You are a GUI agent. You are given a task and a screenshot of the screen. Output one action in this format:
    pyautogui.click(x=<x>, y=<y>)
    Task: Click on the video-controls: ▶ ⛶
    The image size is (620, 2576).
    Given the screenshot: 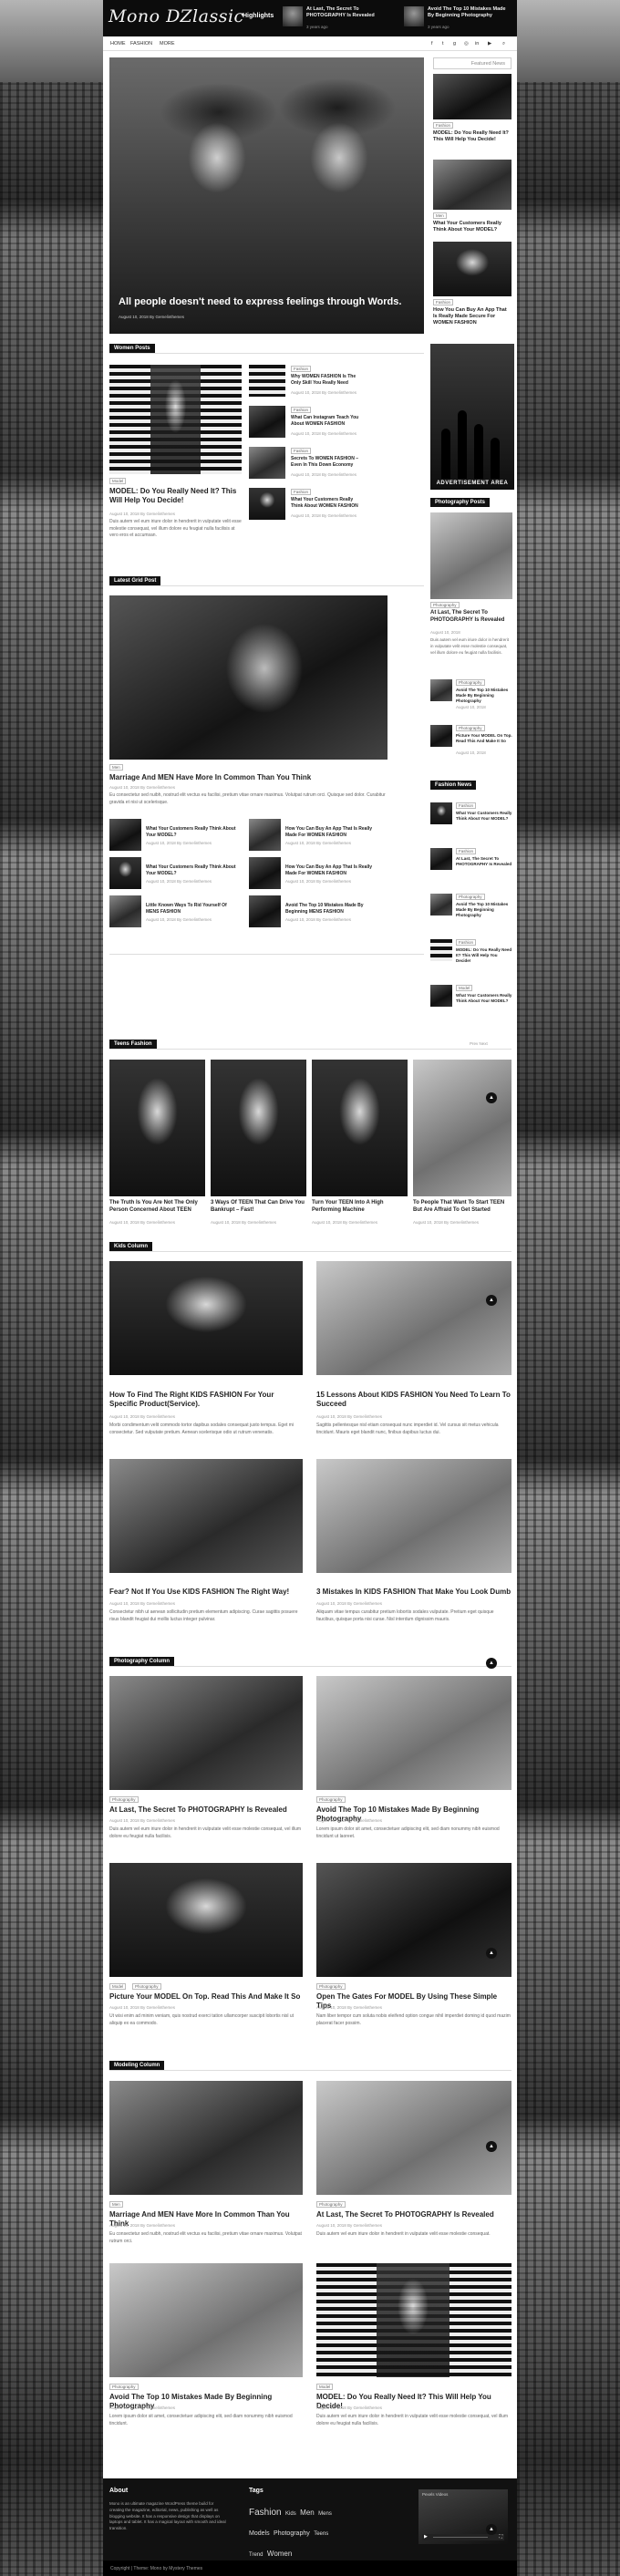 What is the action you would take?
    pyautogui.click(x=463, y=2537)
    